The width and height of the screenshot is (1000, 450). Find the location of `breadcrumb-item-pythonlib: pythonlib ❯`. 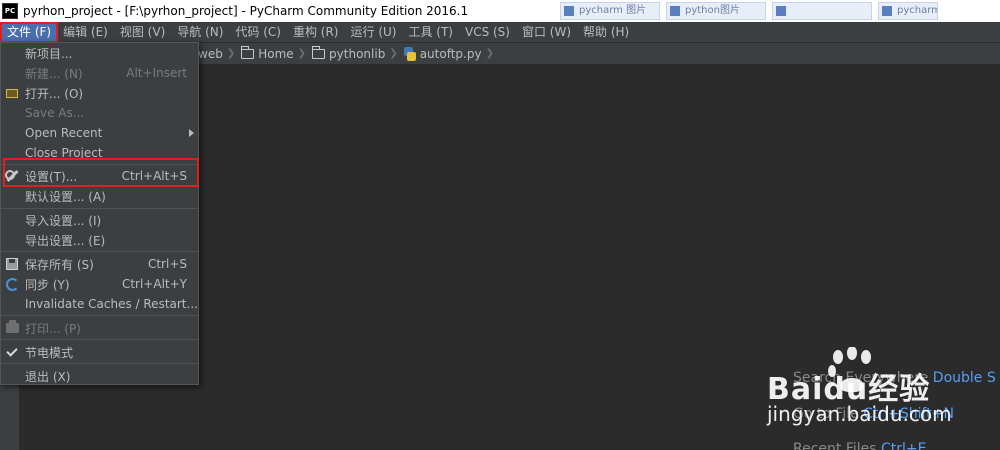

breadcrumb-item-pythonlib: pythonlib ❯ is located at coordinates (357, 54).